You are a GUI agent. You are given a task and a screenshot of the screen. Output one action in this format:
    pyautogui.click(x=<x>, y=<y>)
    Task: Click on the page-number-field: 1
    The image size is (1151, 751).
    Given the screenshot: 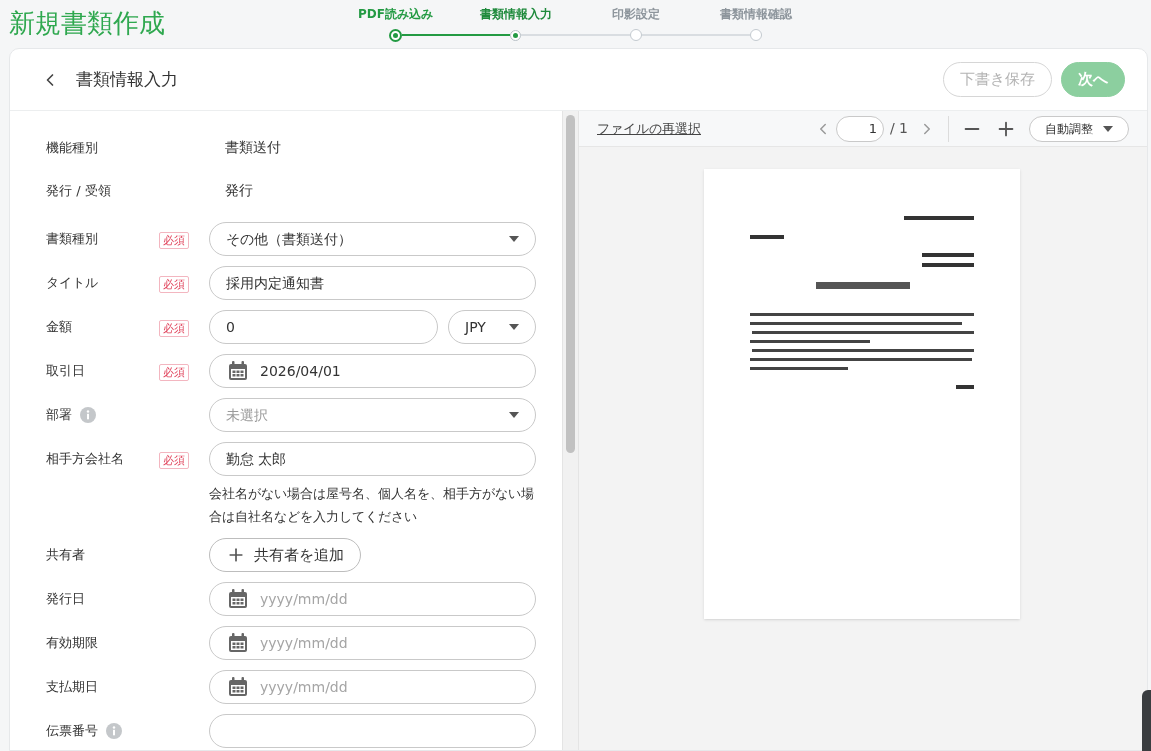 What is the action you would take?
    pyautogui.click(x=859, y=128)
    